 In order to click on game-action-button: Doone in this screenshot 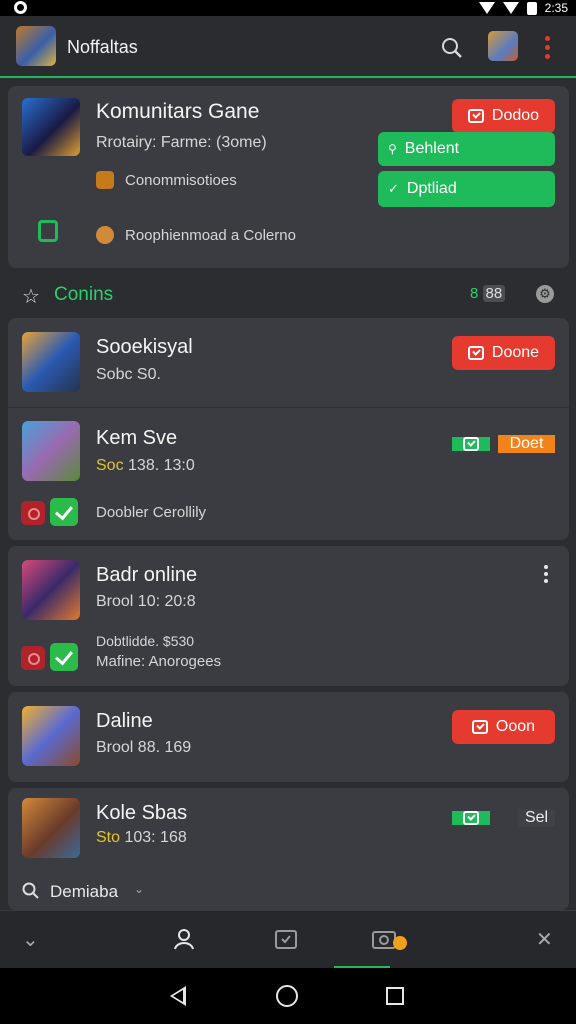, I will do `click(503, 353)`.